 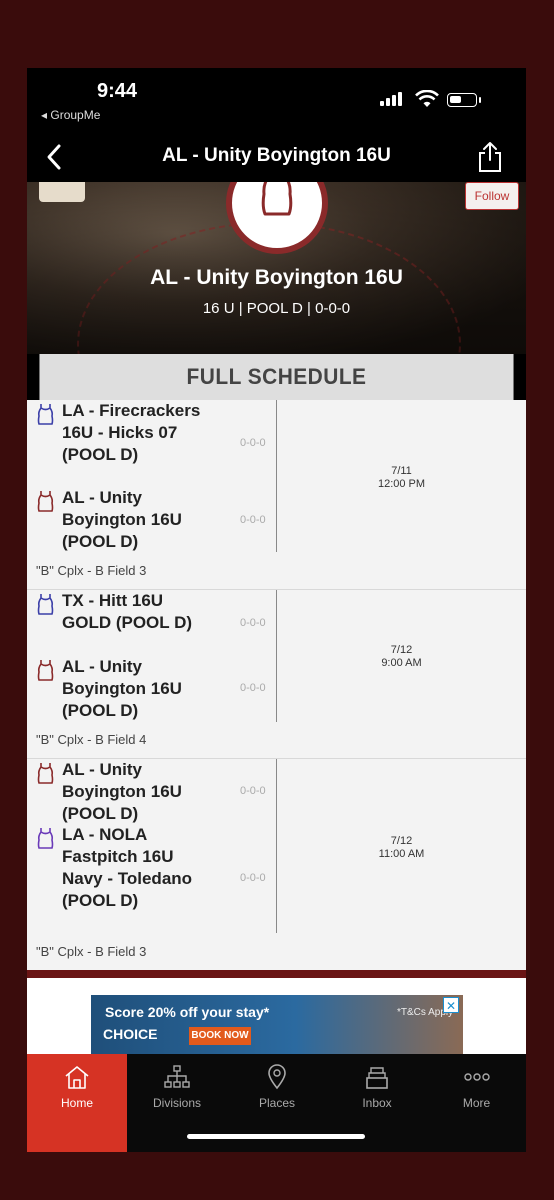 I want to click on tab-label: Home, so click(x=76, y=1103).